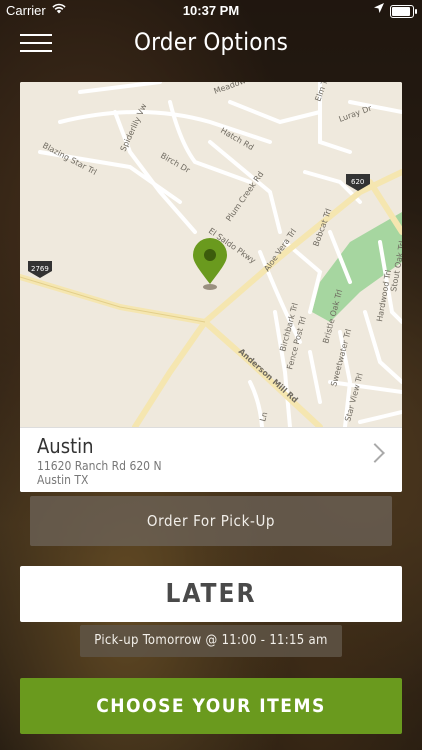 The image size is (422, 750). I want to click on chevron-right-icon, so click(375, 453).